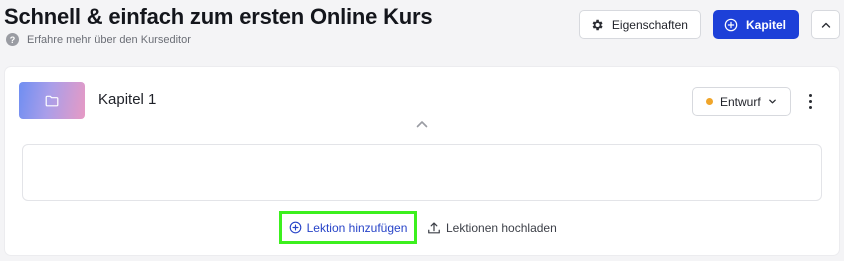 The height and width of the screenshot is (261, 844). What do you see at coordinates (357, 227) in the screenshot?
I see `add-lesson-button-label: Lektion hinzufügen` at bounding box center [357, 227].